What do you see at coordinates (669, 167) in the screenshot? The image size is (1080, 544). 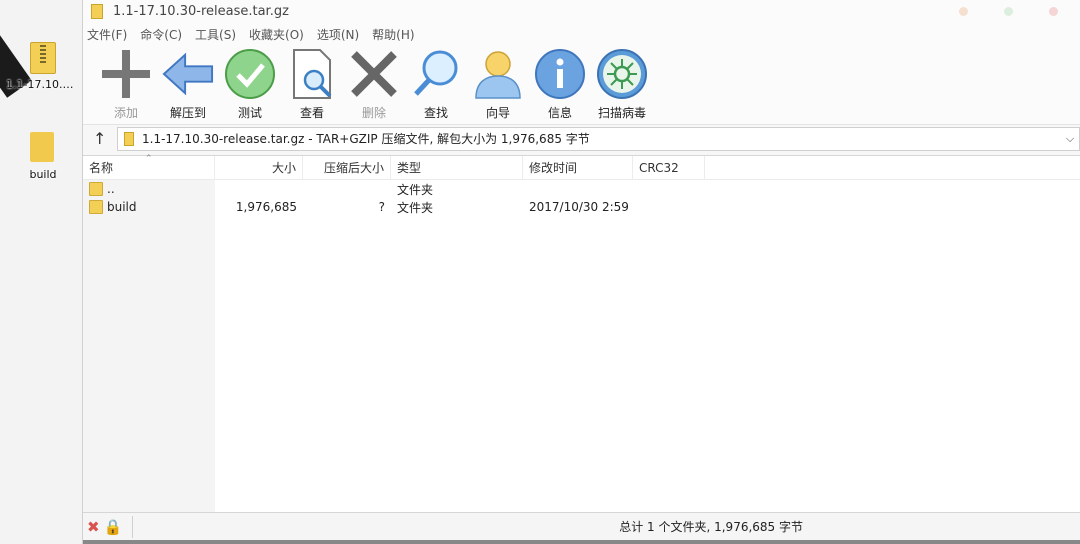 I see `column-crc32: CRC32` at bounding box center [669, 167].